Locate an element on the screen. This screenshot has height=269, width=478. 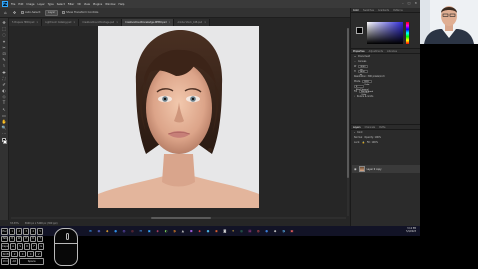
horizontal-scrollbar is located at coordinates (178, 218).